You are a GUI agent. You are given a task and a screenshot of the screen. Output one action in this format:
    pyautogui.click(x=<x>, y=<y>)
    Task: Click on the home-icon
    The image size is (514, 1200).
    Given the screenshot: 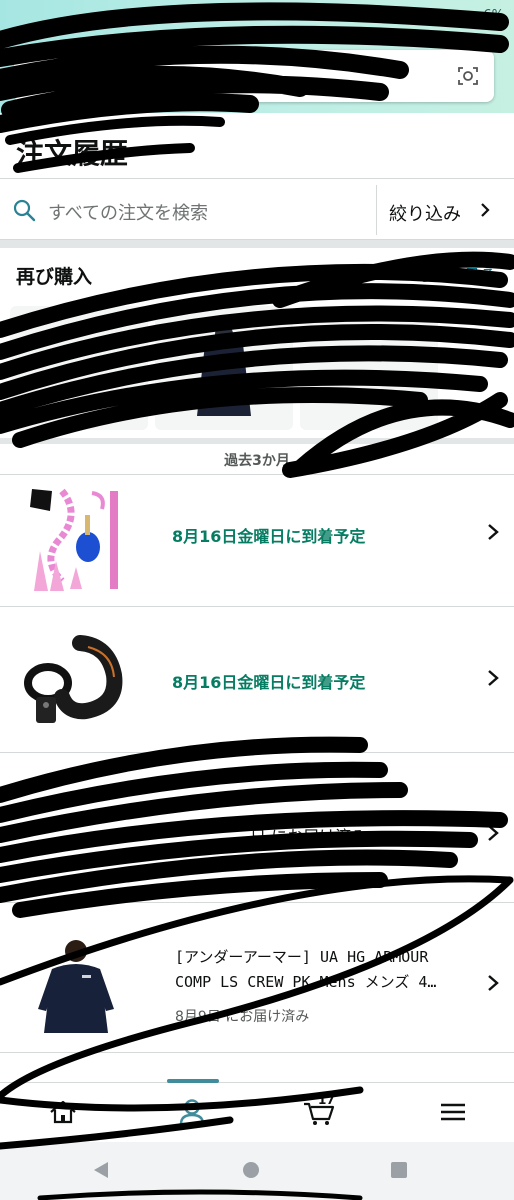 What is the action you would take?
    pyautogui.click(x=63, y=1112)
    